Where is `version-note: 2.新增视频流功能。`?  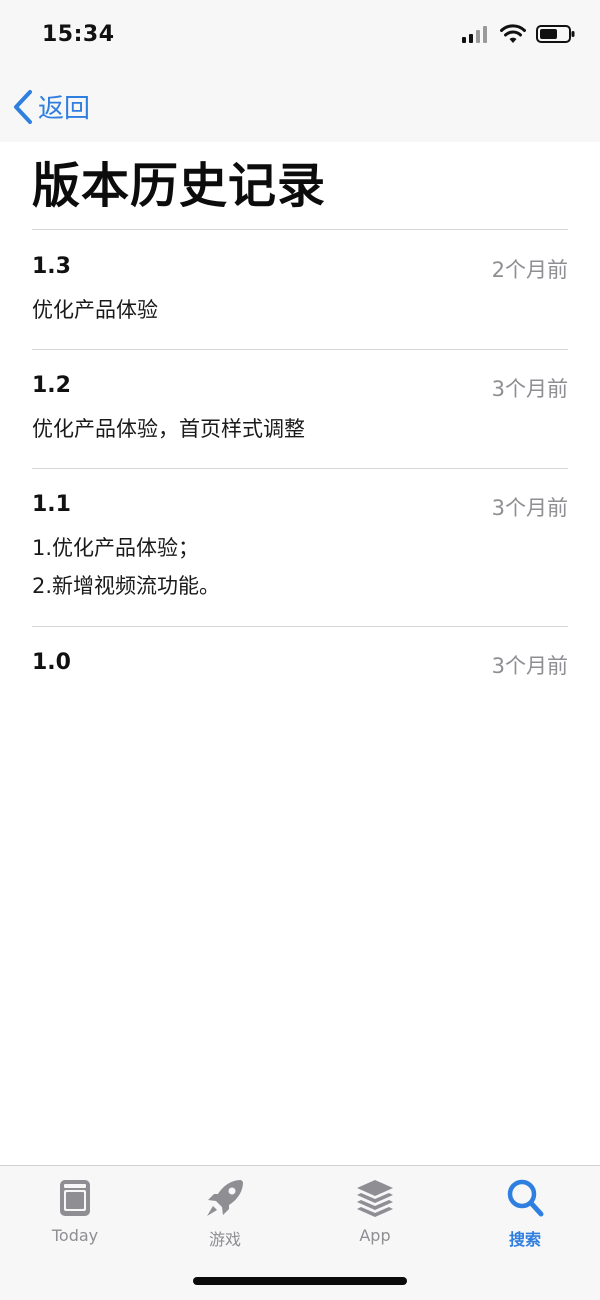 version-note: 2.新增视频流功能。 is located at coordinates (126, 586).